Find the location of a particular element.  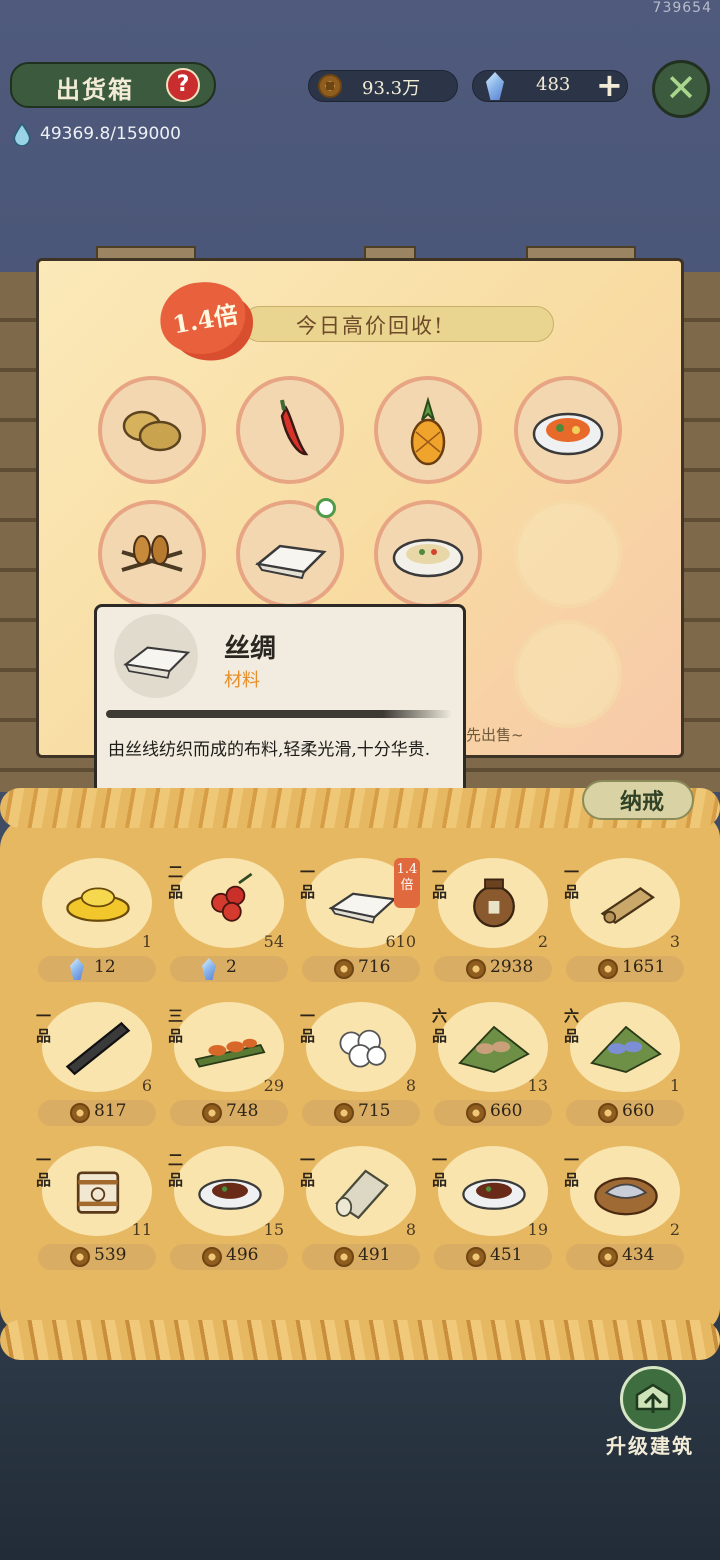

item-price: 748 is located at coordinates (242, 1111).